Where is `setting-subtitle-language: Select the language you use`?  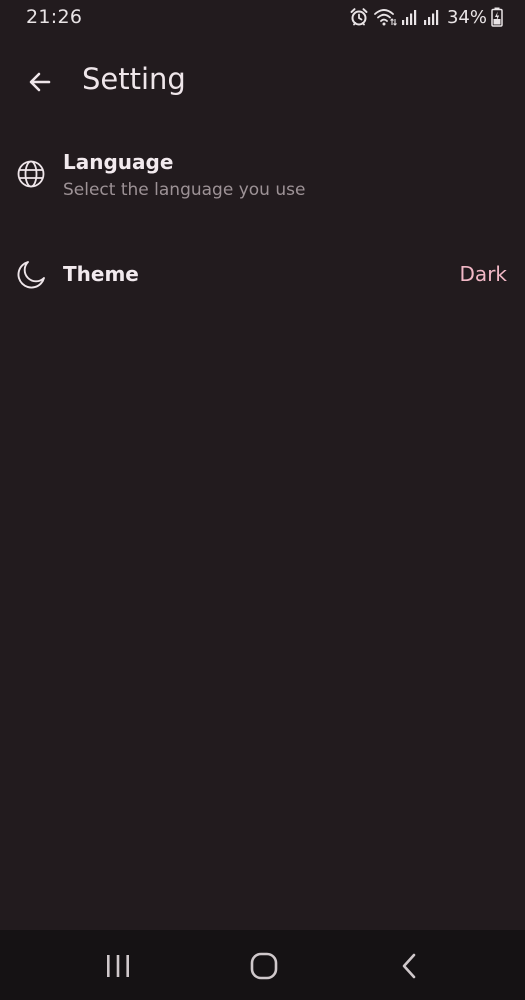
setting-subtitle-language: Select the language you use is located at coordinates (184, 190).